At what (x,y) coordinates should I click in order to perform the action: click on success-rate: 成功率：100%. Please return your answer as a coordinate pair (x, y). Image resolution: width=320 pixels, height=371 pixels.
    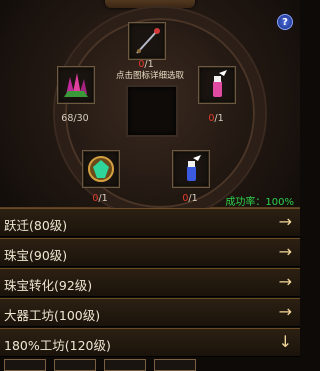
    Looking at the image, I should click on (259, 202).